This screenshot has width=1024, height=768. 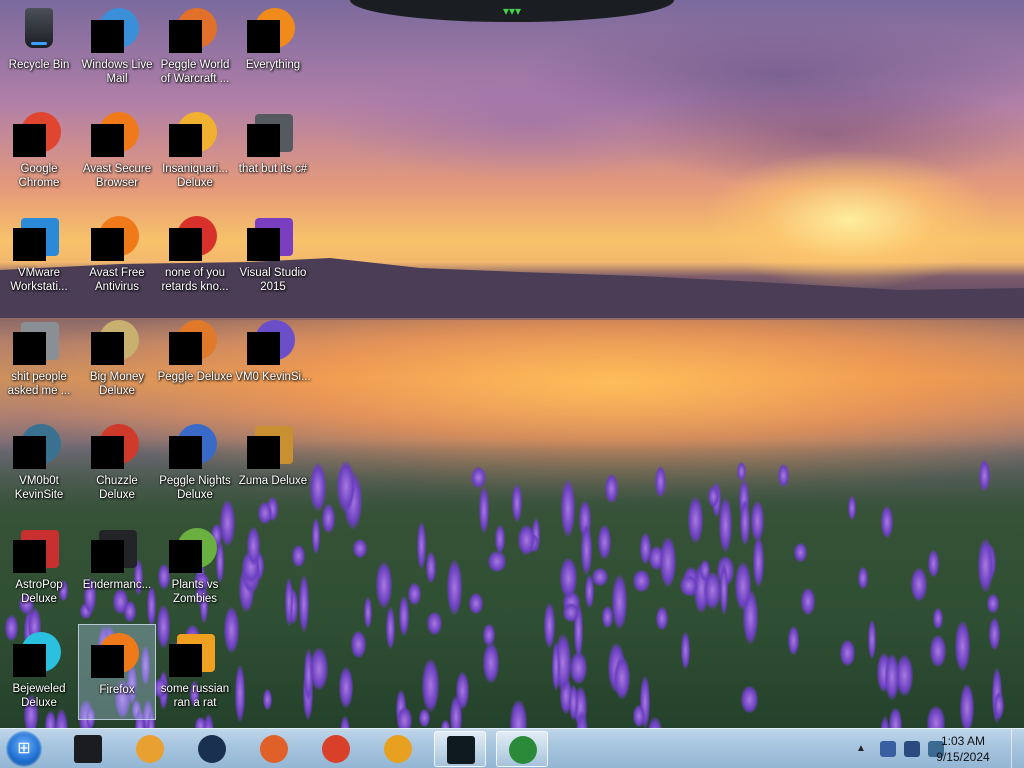 I want to click on vm-bot-icon, so click(x=38, y=446).